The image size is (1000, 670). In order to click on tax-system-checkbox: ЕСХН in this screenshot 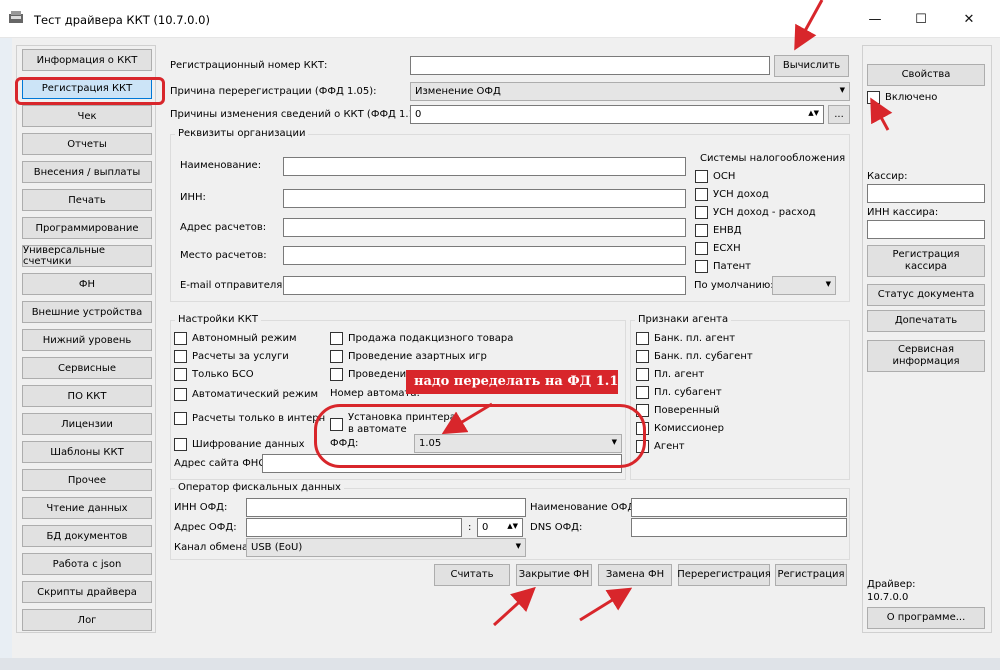, I will do `click(718, 248)`.